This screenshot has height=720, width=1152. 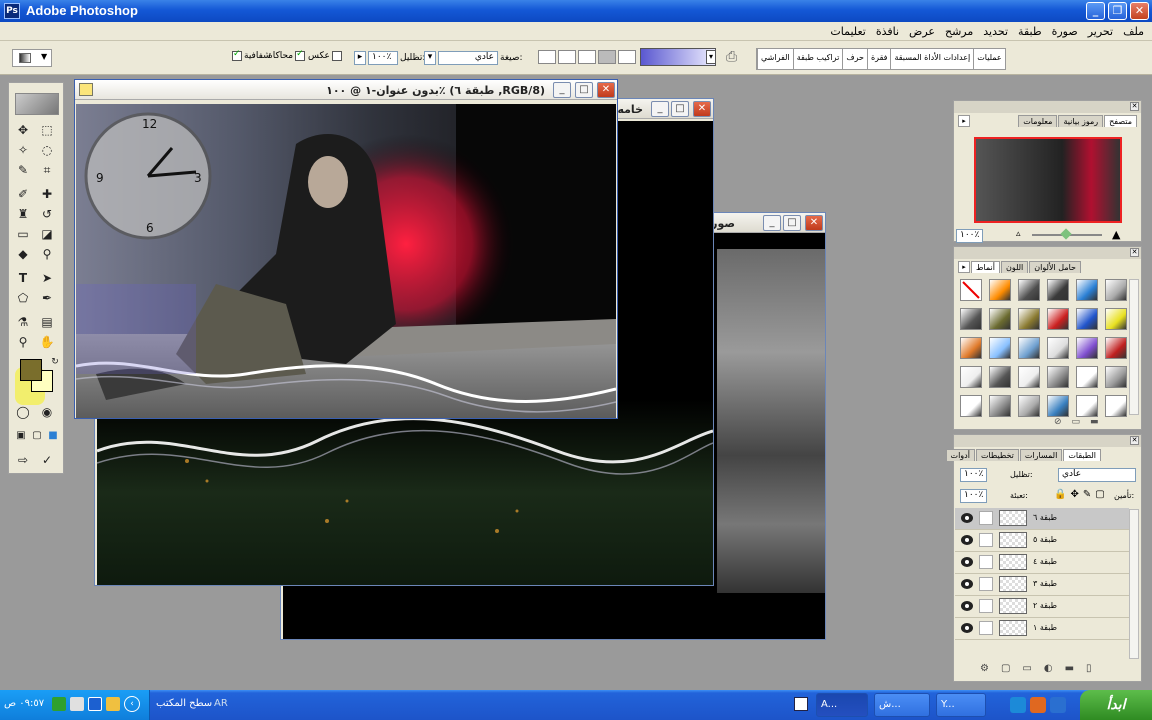 I want to click on tab-navigator: متصفح, so click(x=1120, y=121).